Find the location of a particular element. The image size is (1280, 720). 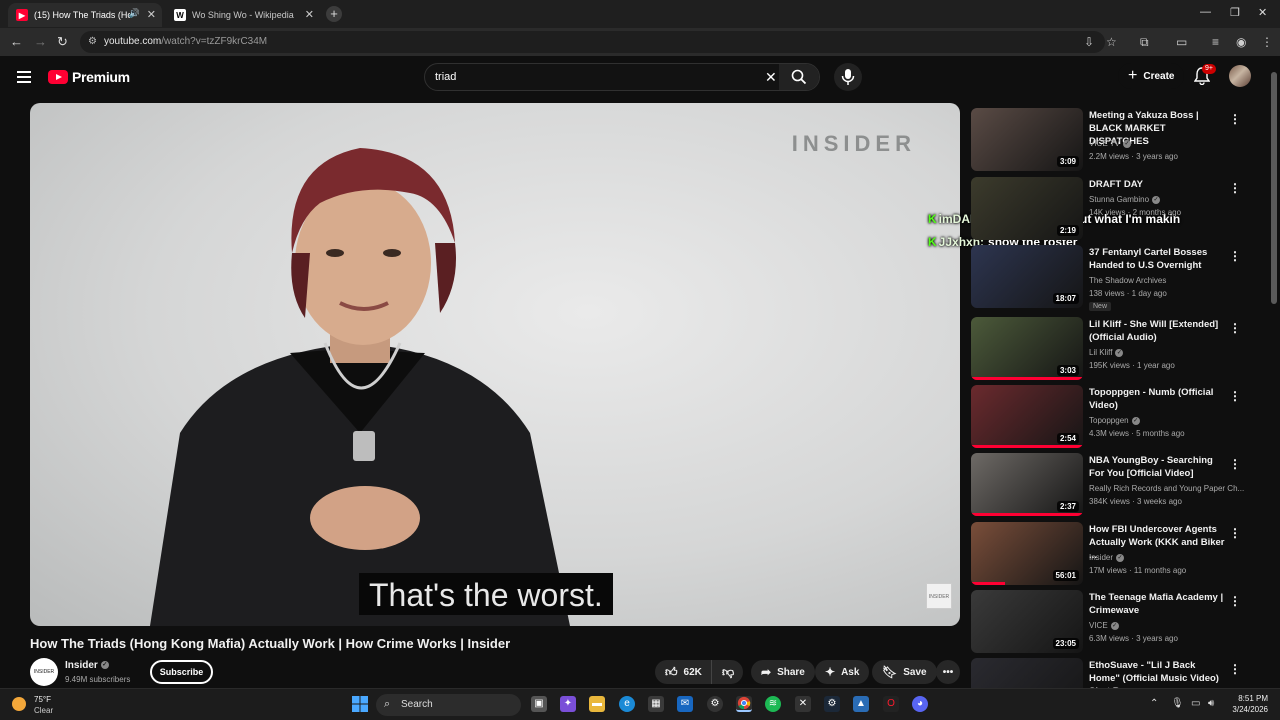

recommendation-title: The Teenage Mafia Academy | Crimewave is located at coordinates (1158, 604).